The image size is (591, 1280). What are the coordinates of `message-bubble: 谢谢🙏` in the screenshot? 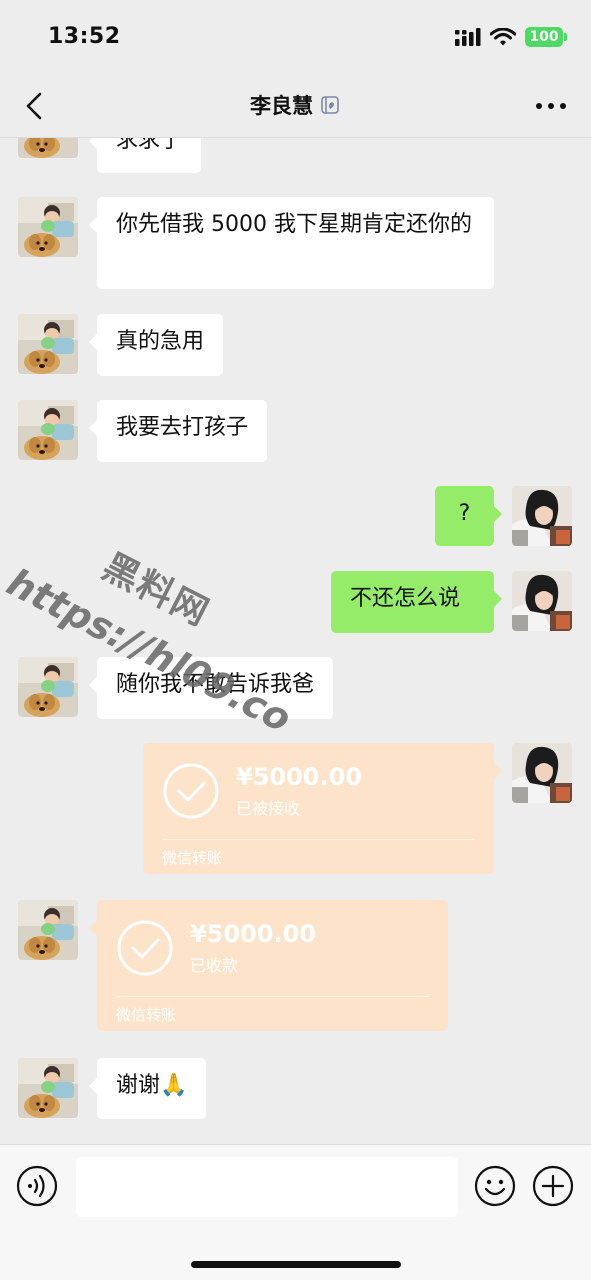 It's located at (147, 1088).